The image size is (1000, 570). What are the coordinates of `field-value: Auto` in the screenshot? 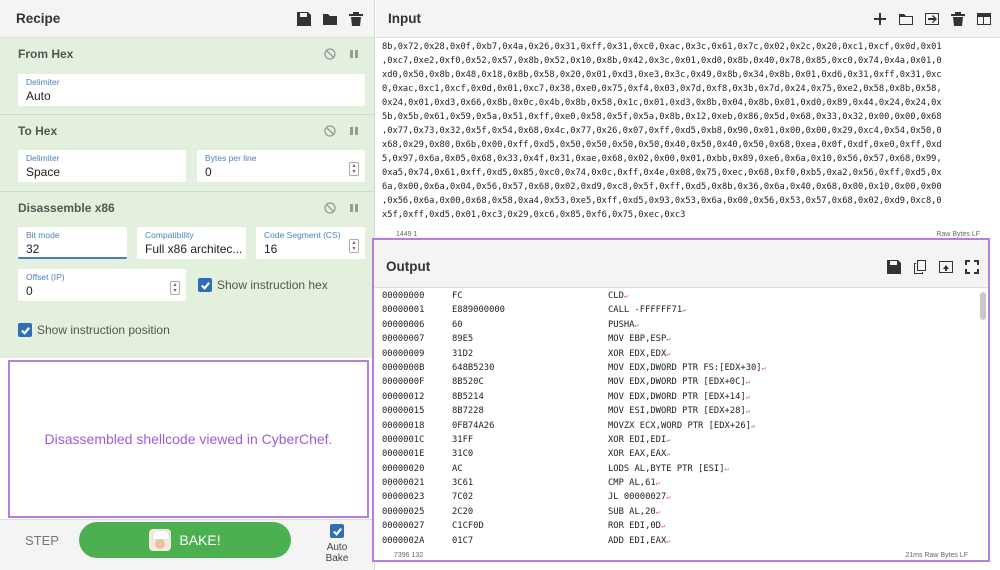 It's located at (38, 96).